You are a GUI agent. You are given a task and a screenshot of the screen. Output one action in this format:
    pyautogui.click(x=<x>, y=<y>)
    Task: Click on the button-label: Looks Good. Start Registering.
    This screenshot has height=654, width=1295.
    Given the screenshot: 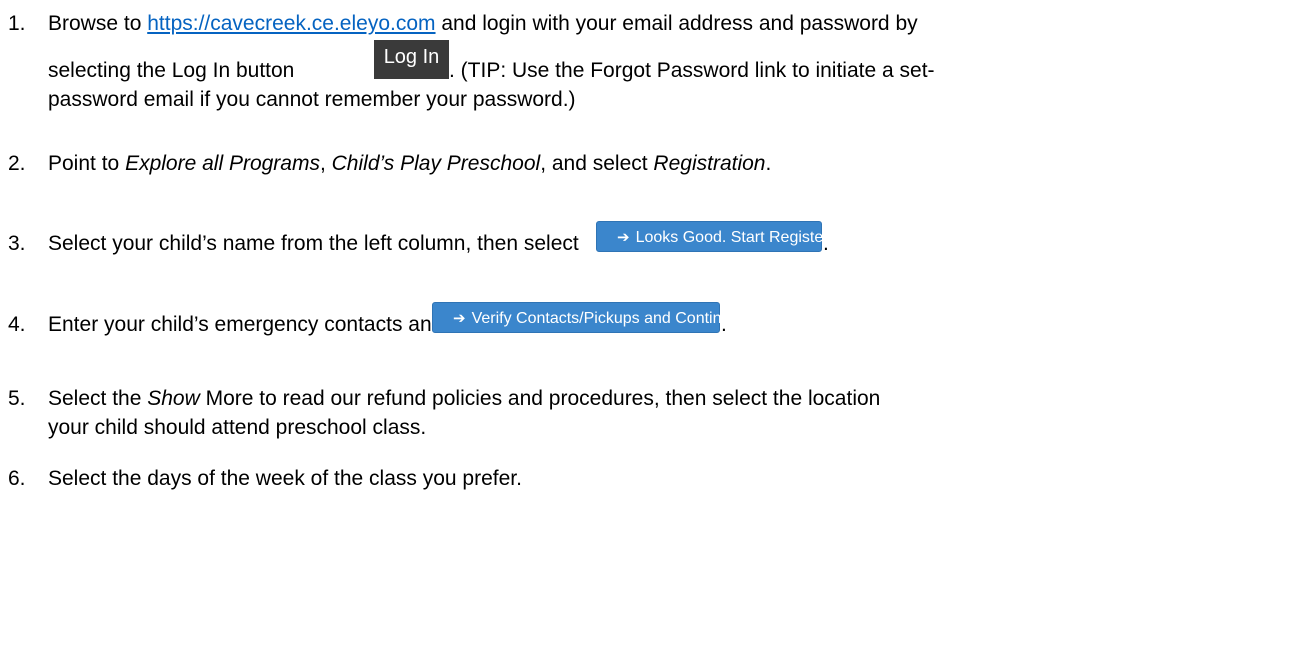 What is the action you would take?
    pyautogui.click(x=745, y=237)
    